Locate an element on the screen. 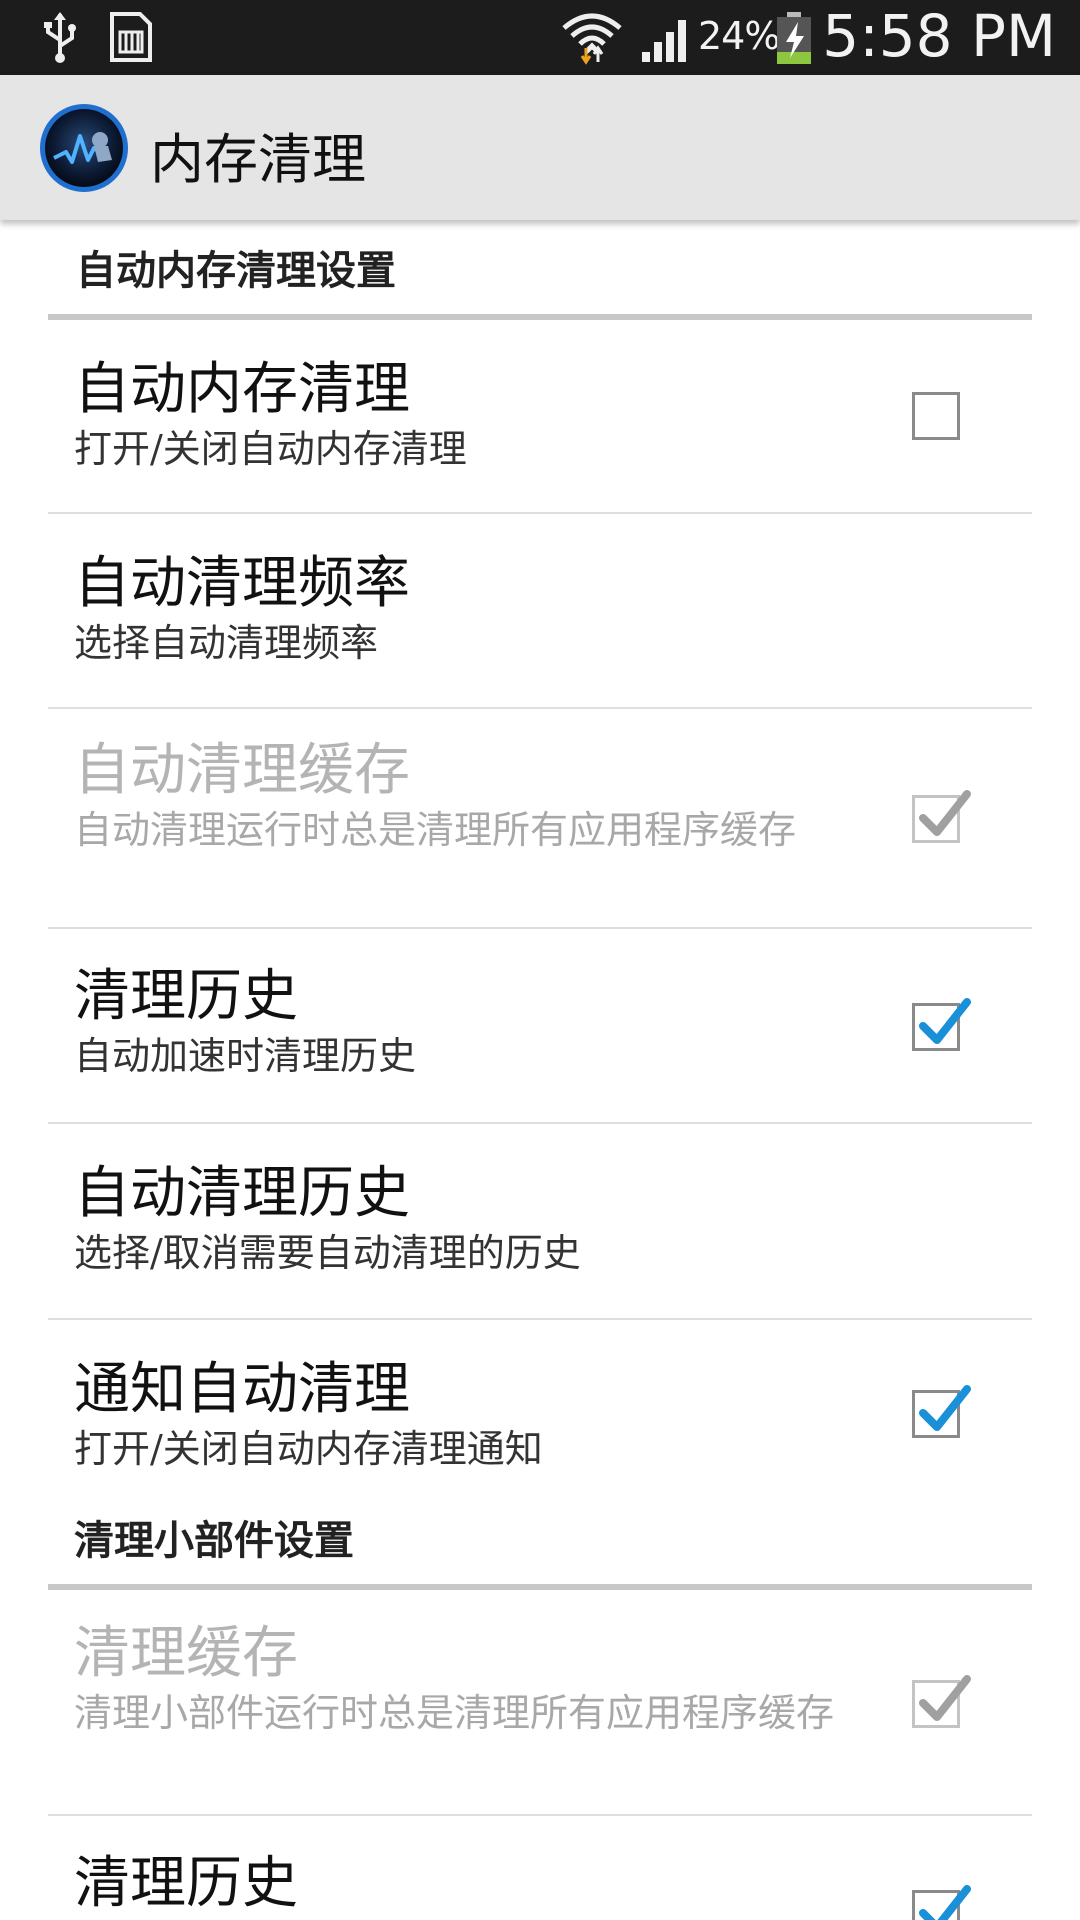 The image size is (1080, 1920). status-bar: 24% 5:58 PM is located at coordinates (540, 37).